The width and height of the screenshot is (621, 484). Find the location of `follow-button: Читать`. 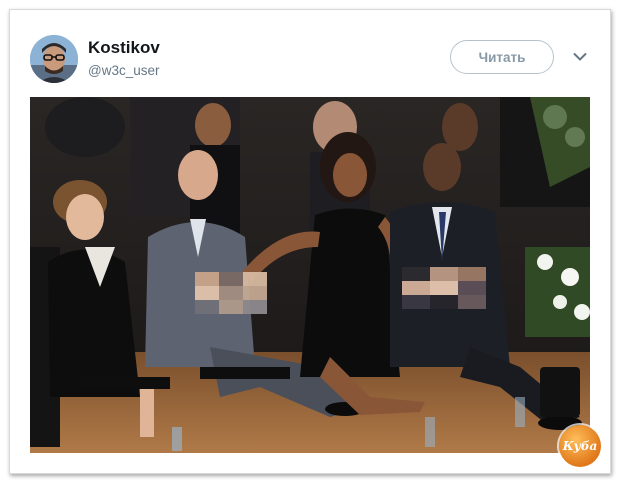

follow-button: Читать is located at coordinates (502, 57).